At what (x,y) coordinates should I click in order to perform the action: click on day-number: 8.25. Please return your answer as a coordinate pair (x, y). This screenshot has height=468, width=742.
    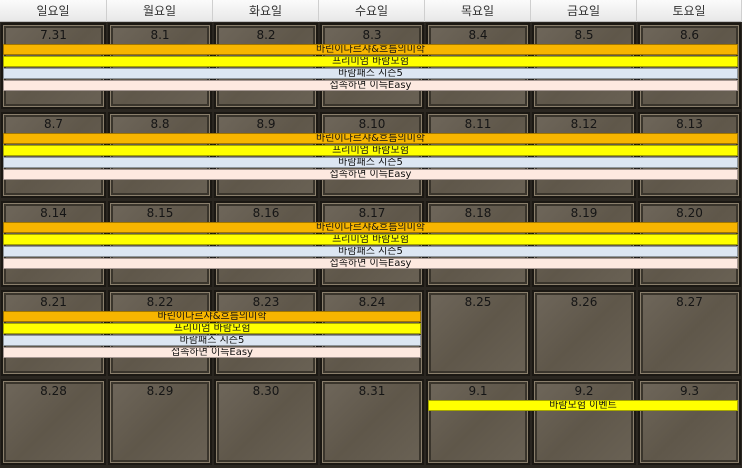
    Looking at the image, I should click on (478, 302).